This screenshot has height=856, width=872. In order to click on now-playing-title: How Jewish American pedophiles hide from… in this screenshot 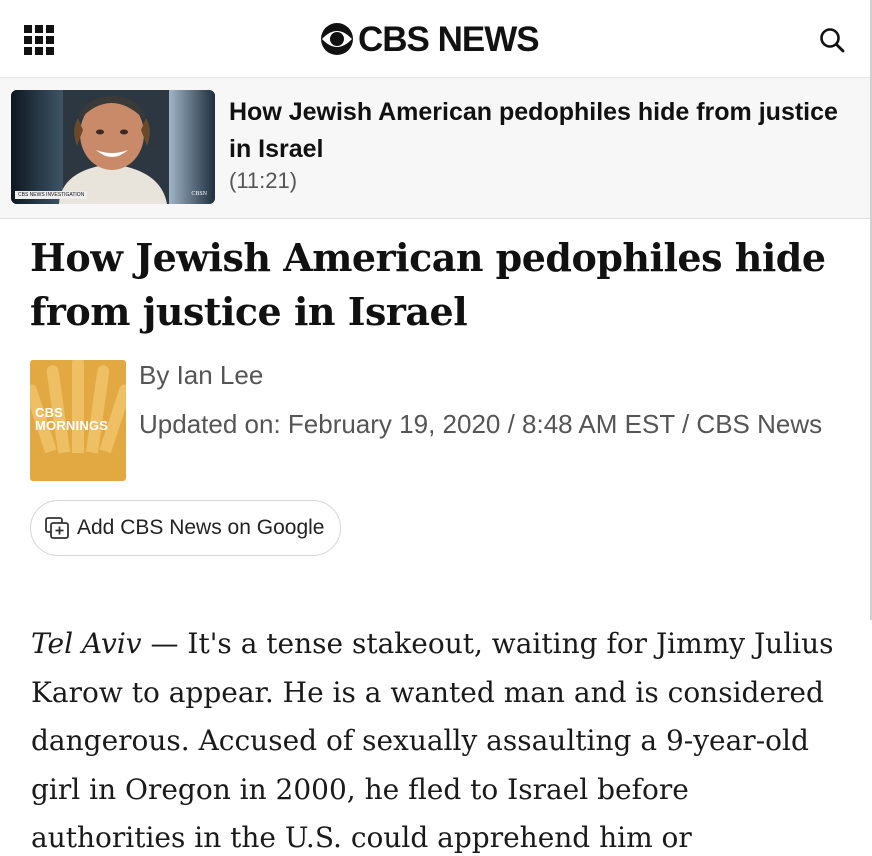, I will do `click(534, 131)`.